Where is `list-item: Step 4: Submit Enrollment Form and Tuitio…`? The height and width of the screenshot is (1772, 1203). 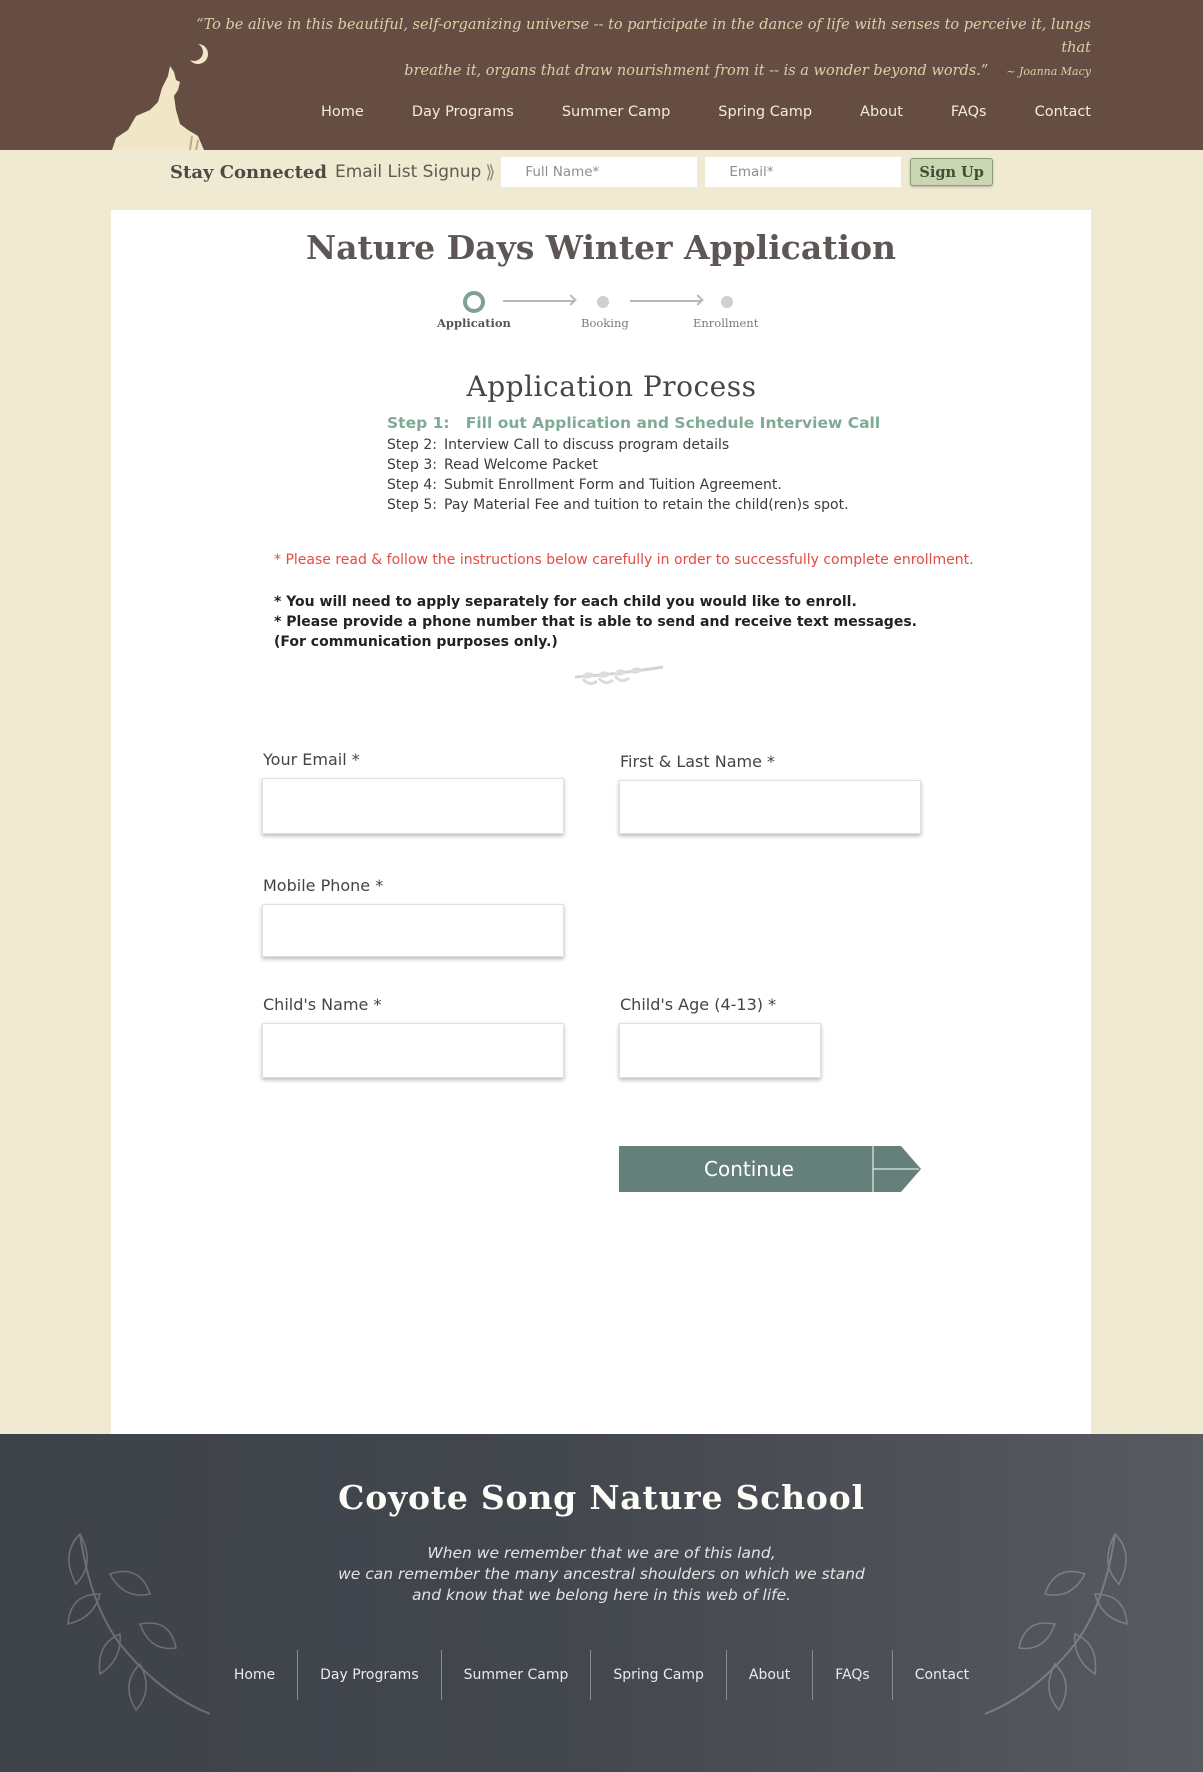
list-item: Step 4: Submit Enrollment Form and Tuitio… is located at coordinates (687, 485).